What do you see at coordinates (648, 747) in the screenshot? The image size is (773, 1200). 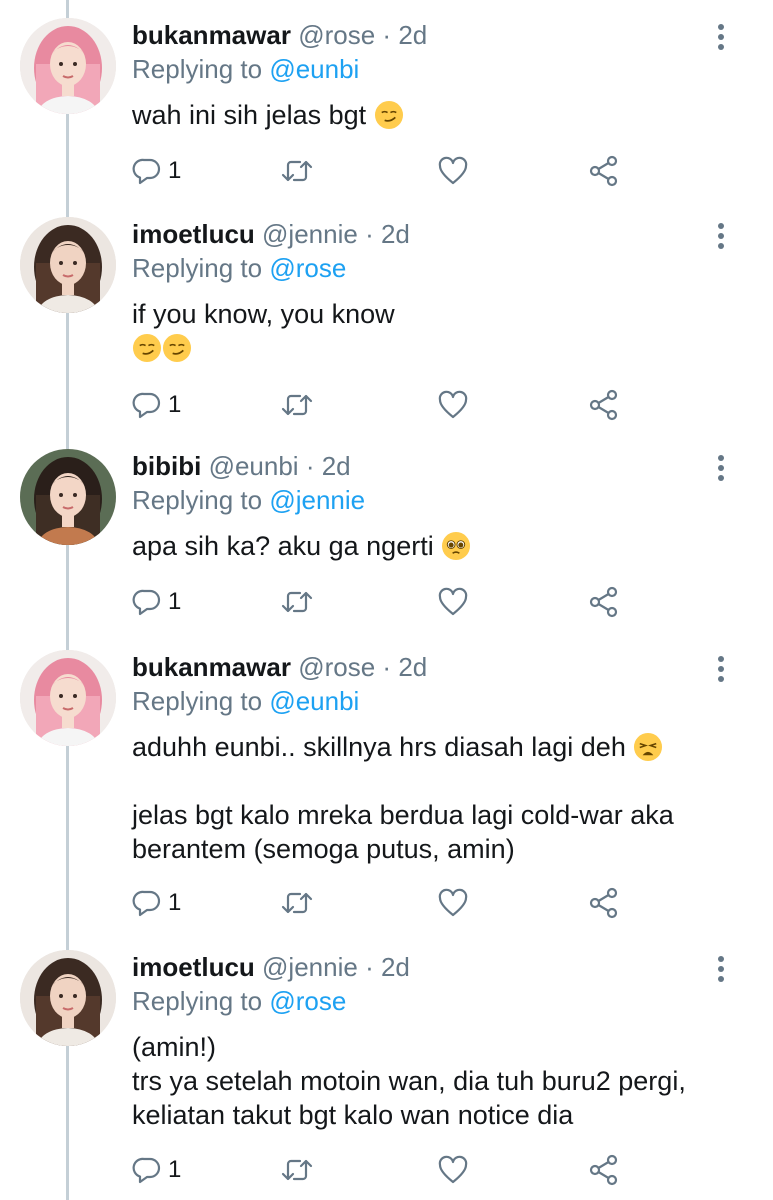 I see `weary-emoji-icon` at bounding box center [648, 747].